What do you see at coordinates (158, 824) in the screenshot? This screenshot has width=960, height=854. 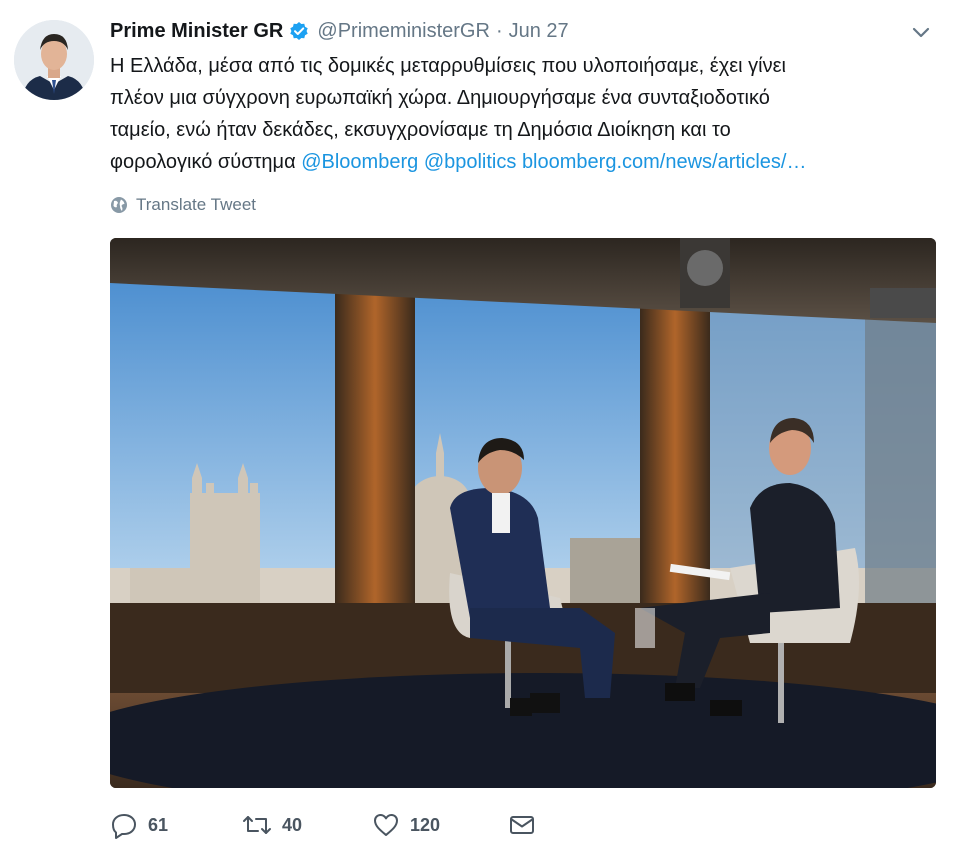 I see `reply-count: 61` at bounding box center [158, 824].